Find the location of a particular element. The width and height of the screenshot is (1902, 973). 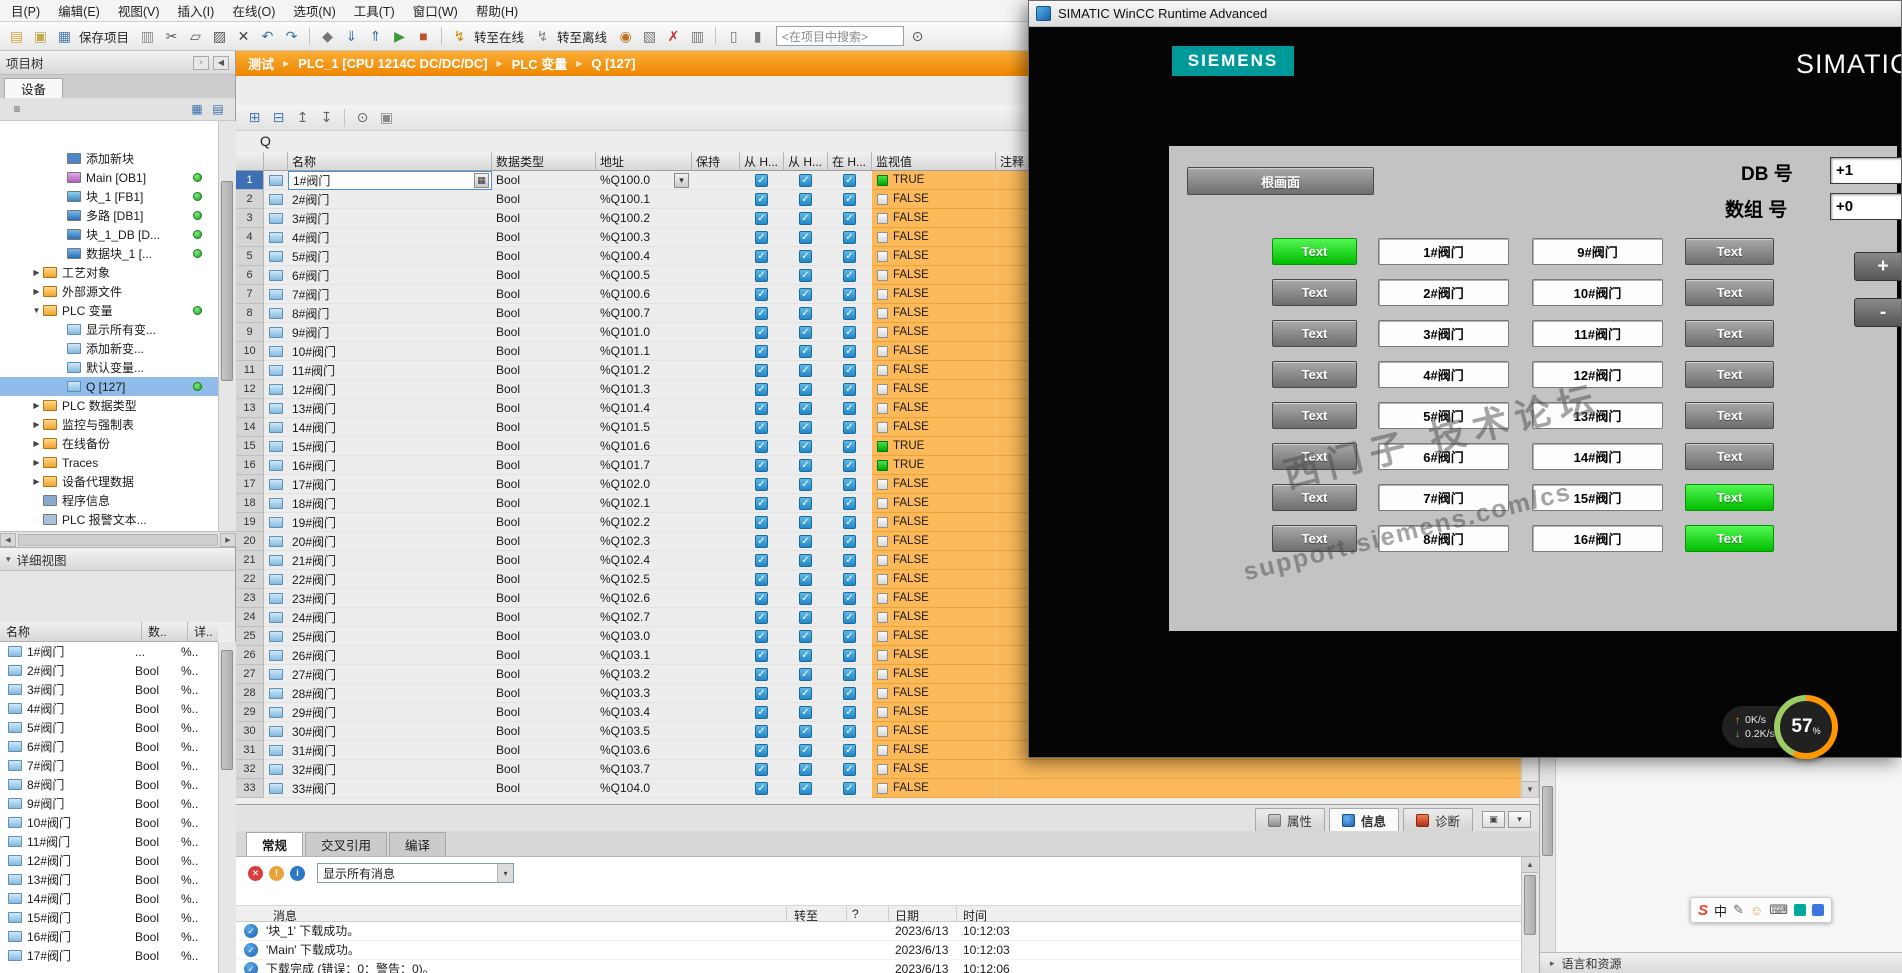

address-cell: %Q101.1 is located at coordinates (644, 351).